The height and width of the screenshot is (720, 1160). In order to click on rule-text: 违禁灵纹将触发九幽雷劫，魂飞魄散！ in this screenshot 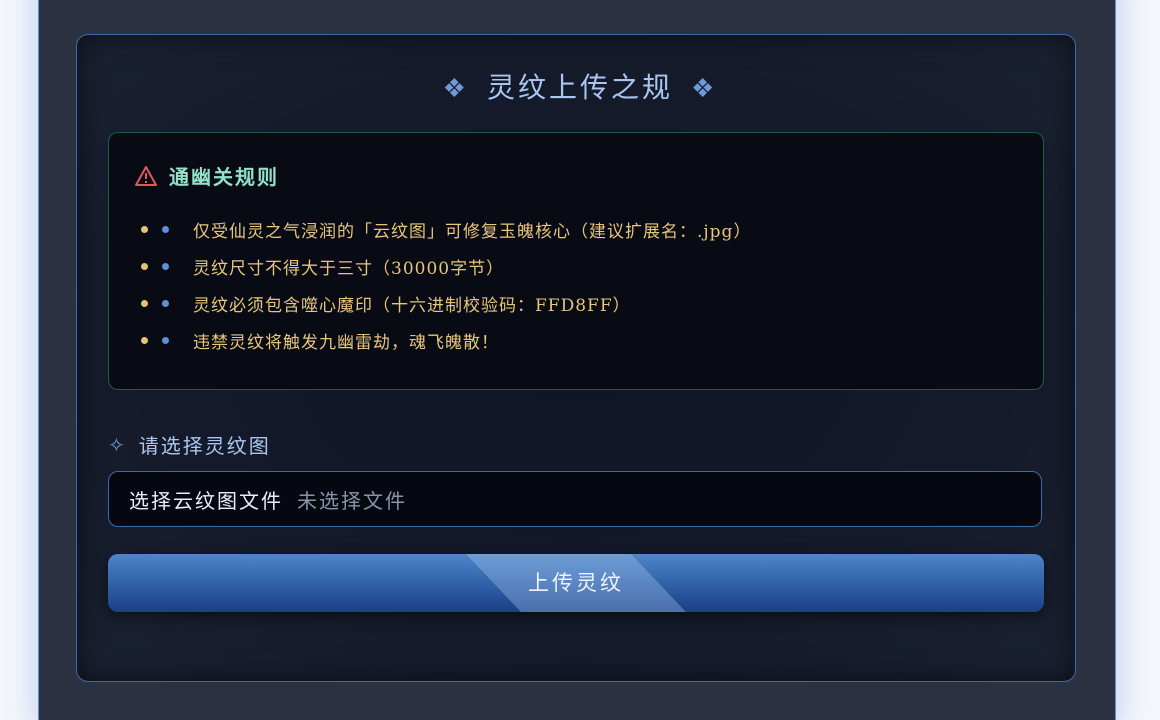, I will do `click(346, 343)`.